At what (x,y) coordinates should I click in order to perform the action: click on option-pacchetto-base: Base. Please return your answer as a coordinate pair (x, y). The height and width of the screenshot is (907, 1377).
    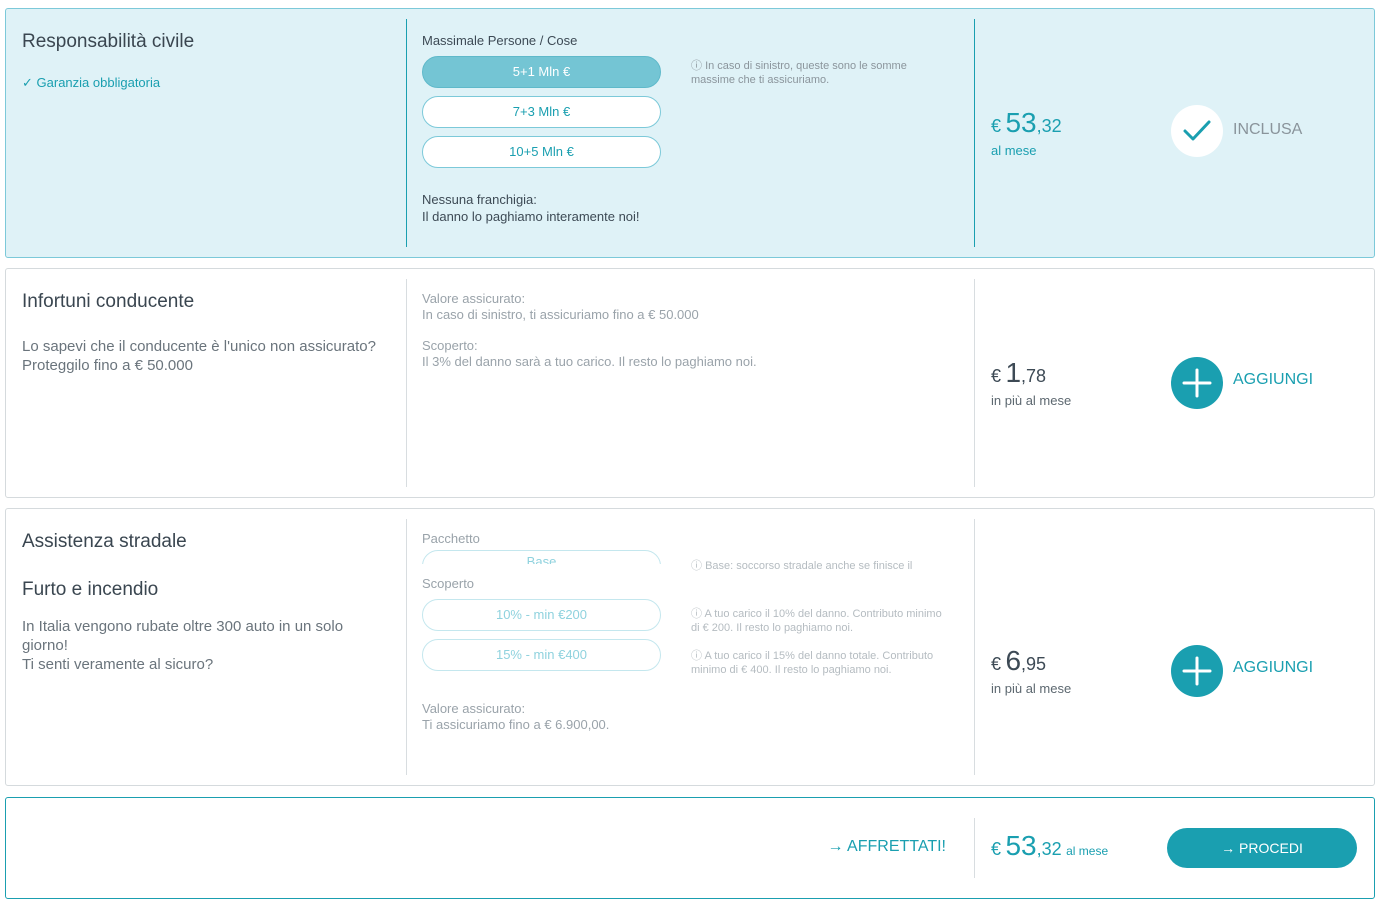
    Looking at the image, I should click on (541, 557).